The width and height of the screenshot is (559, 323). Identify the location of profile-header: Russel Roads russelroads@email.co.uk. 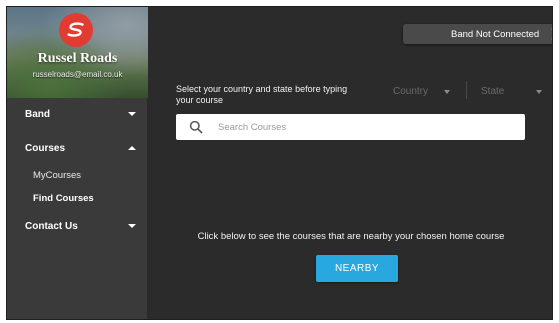
(77, 52).